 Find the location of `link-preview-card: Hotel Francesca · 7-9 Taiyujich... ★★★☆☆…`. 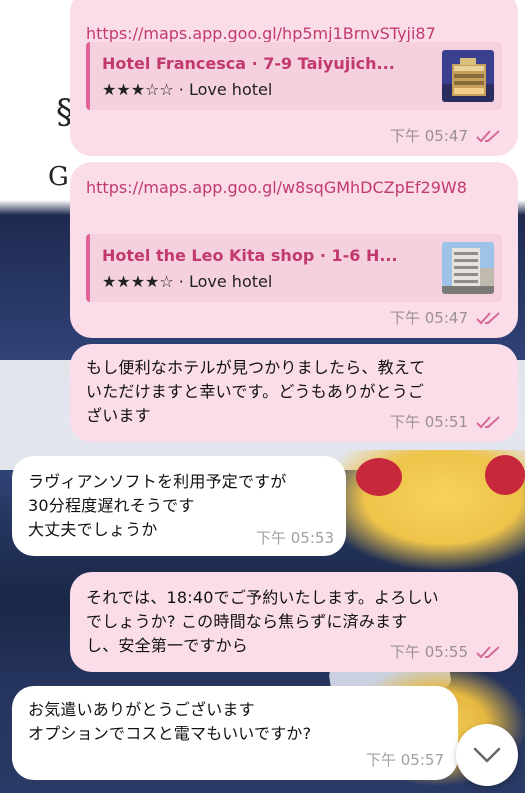

link-preview-card: Hotel Francesca · 7-9 Taiyujich... ★★★☆☆… is located at coordinates (294, 76).